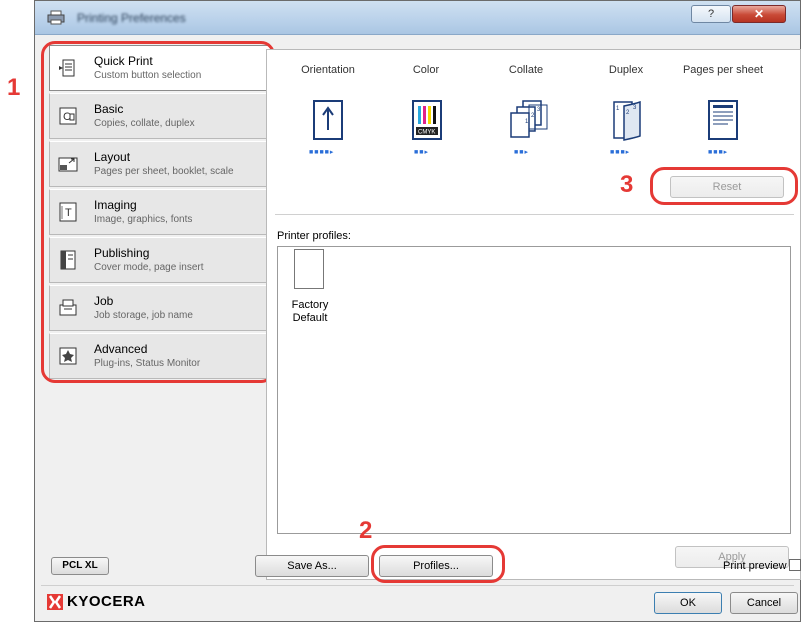 Image resolution: width=801 pixels, height=622 pixels. Describe the element at coordinates (755, 566) in the screenshot. I see `print-preview-label: Print preview` at that location.